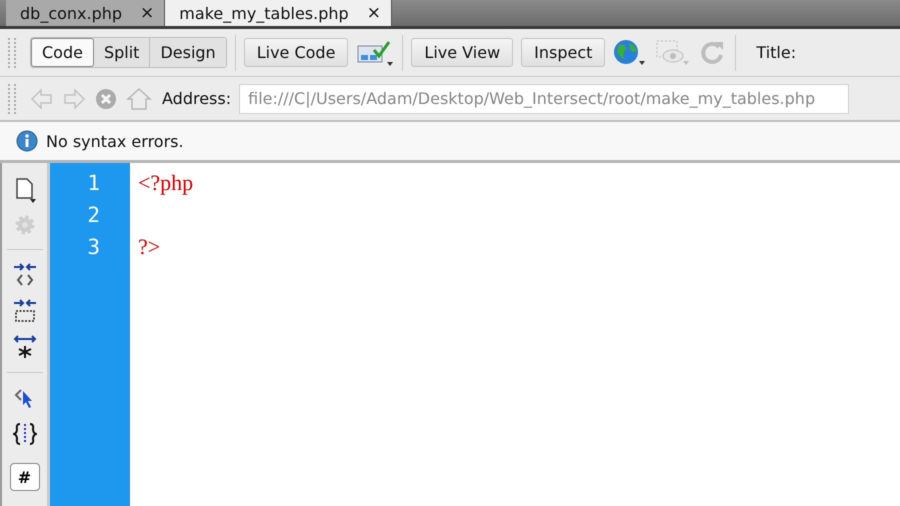 The height and width of the screenshot is (506, 900). I want to click on balance-braces-icon, so click(24, 434).